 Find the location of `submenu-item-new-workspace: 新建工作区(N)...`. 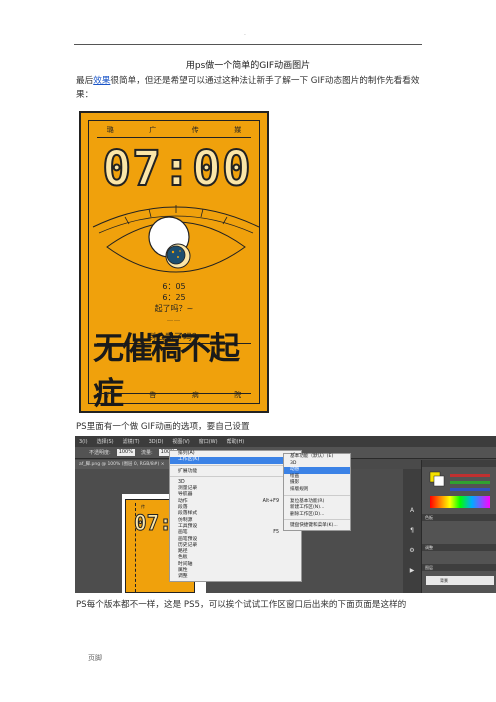

submenu-item-new-workspace: 新建工作区(N)... is located at coordinates (317, 508).